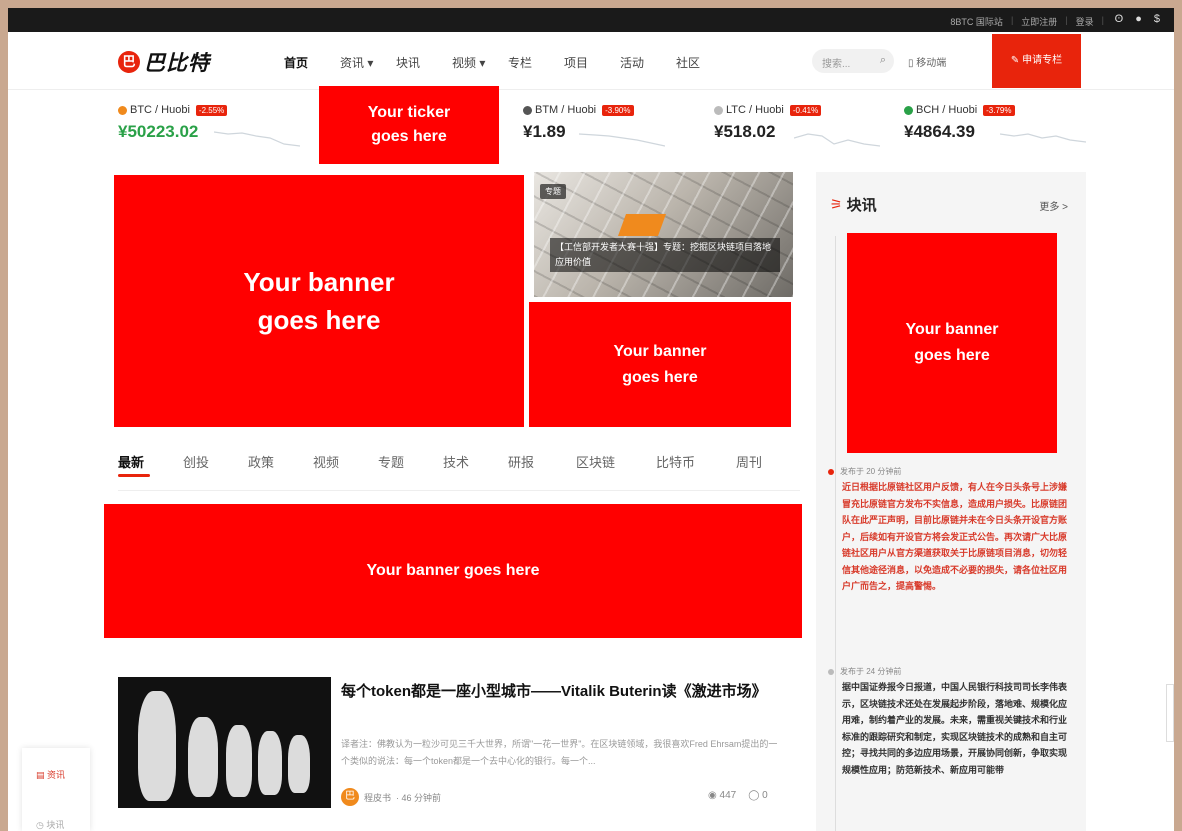 The image size is (1182, 831). I want to click on tab-bitcoin: 比特币, so click(696, 461).